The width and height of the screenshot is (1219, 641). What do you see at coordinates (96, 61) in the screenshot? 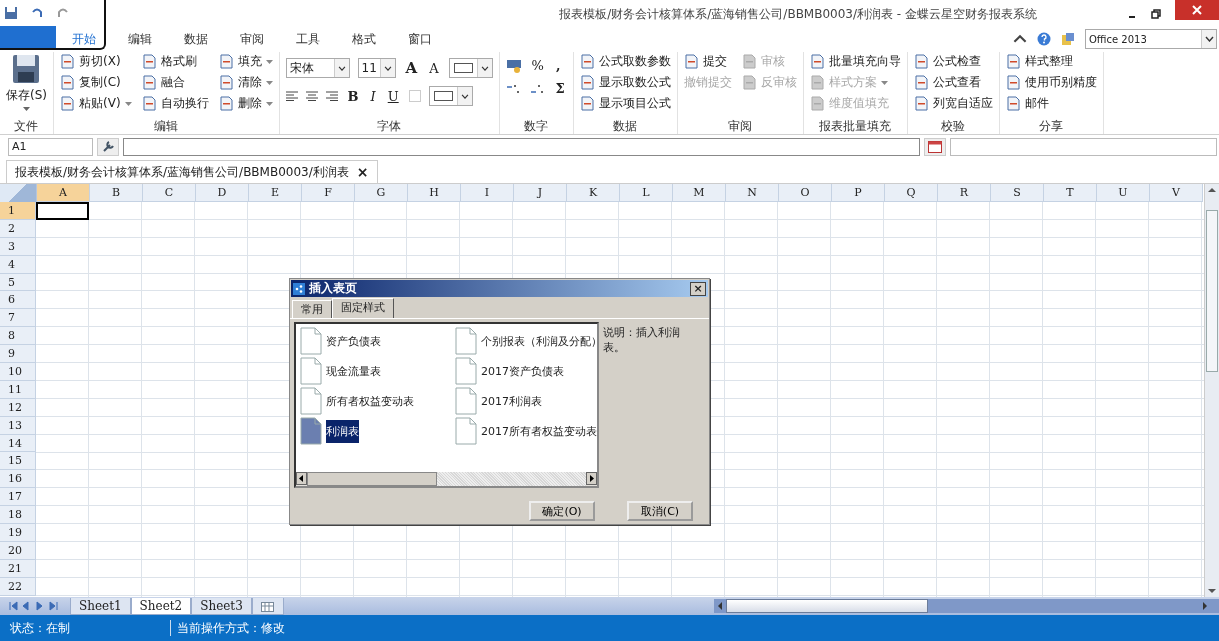
I see `ribbon-button: 剪切(X)` at bounding box center [96, 61].